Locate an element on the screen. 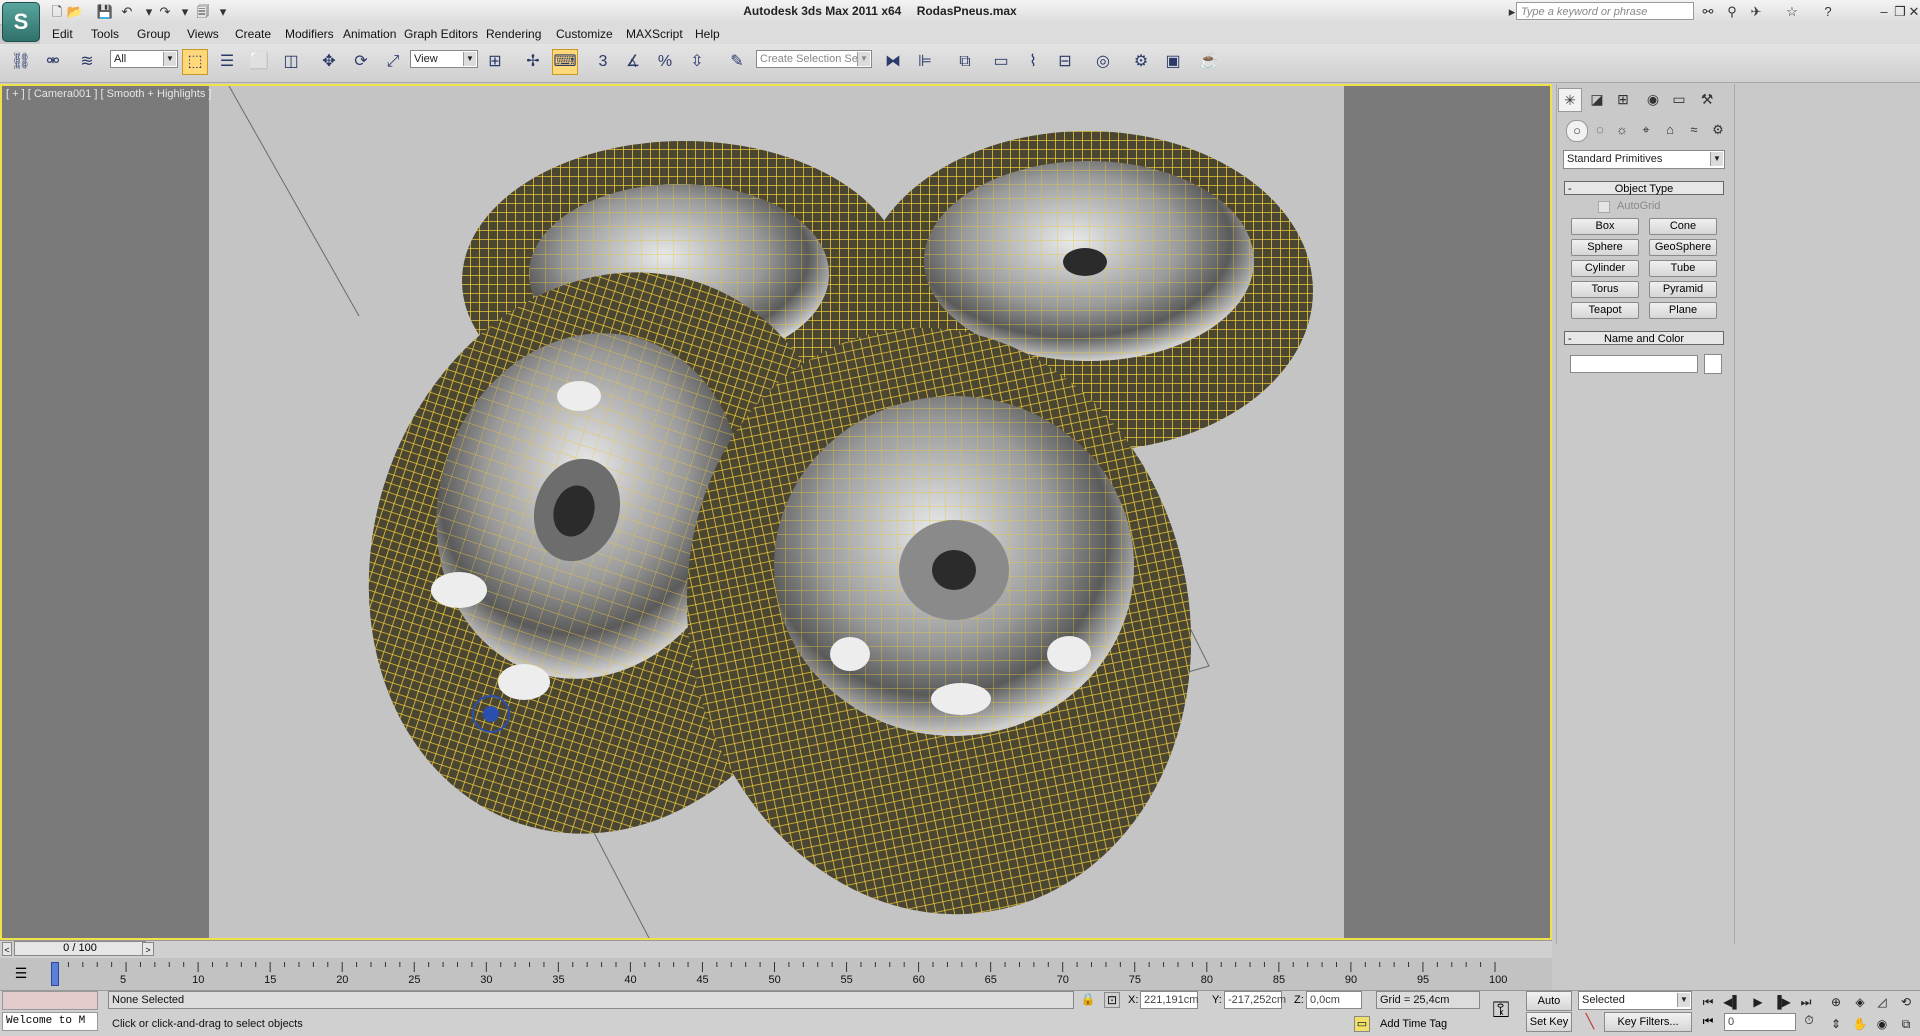 The image size is (1920, 1036). autogrid-checkbox is located at coordinates (1604, 207).